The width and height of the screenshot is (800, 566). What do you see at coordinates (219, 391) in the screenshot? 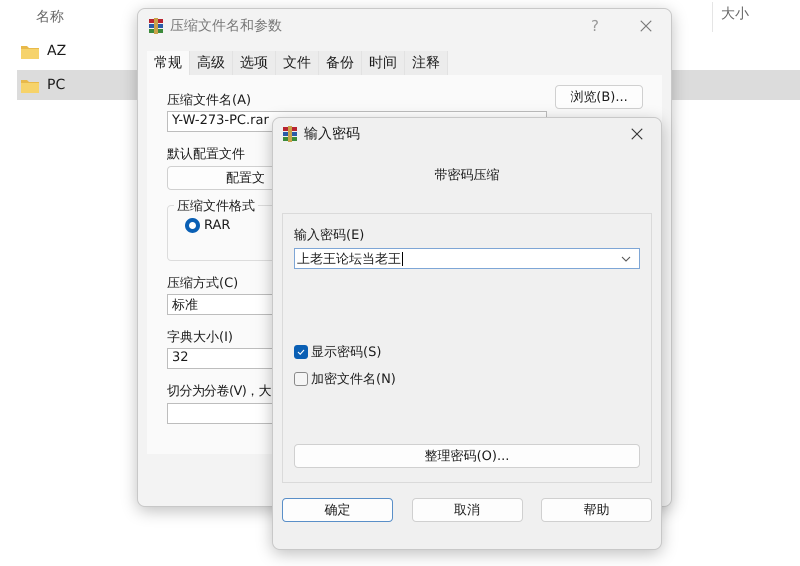
I see `field-label: 切分为分卷(V)，大` at bounding box center [219, 391].